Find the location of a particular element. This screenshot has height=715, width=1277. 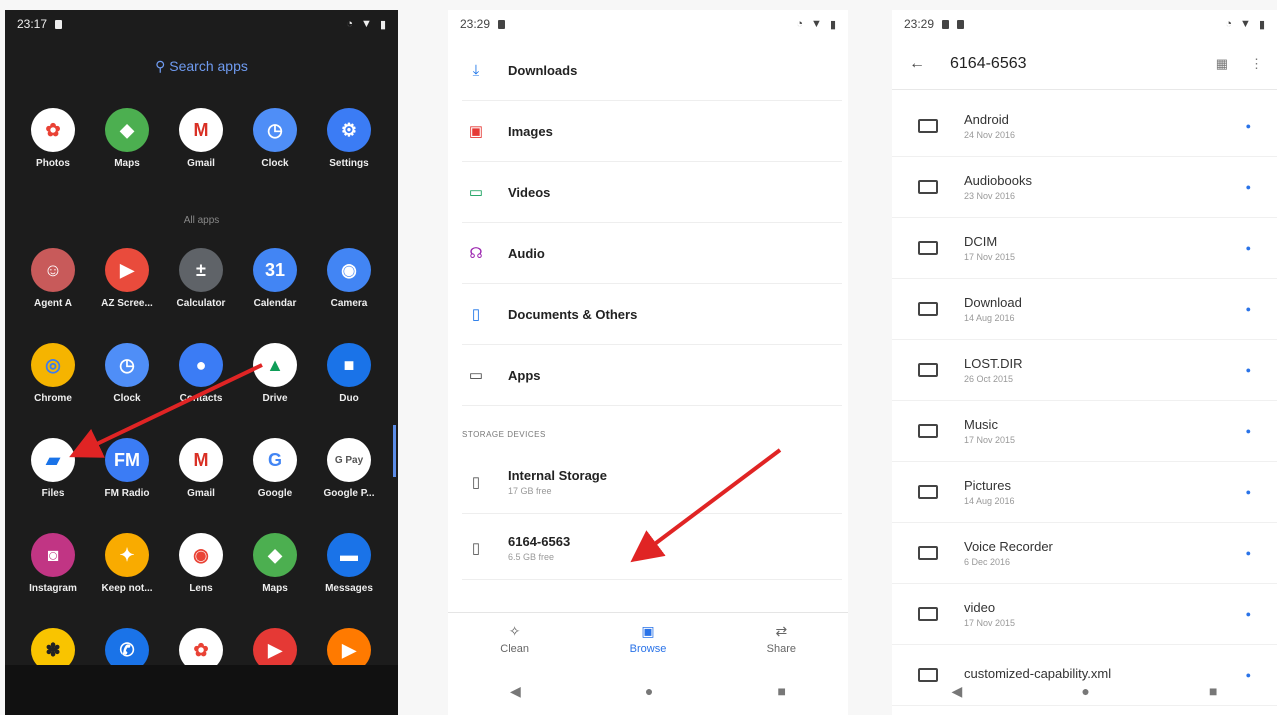

folder-date: 23 Nov 2016 is located at coordinates (990, 196).